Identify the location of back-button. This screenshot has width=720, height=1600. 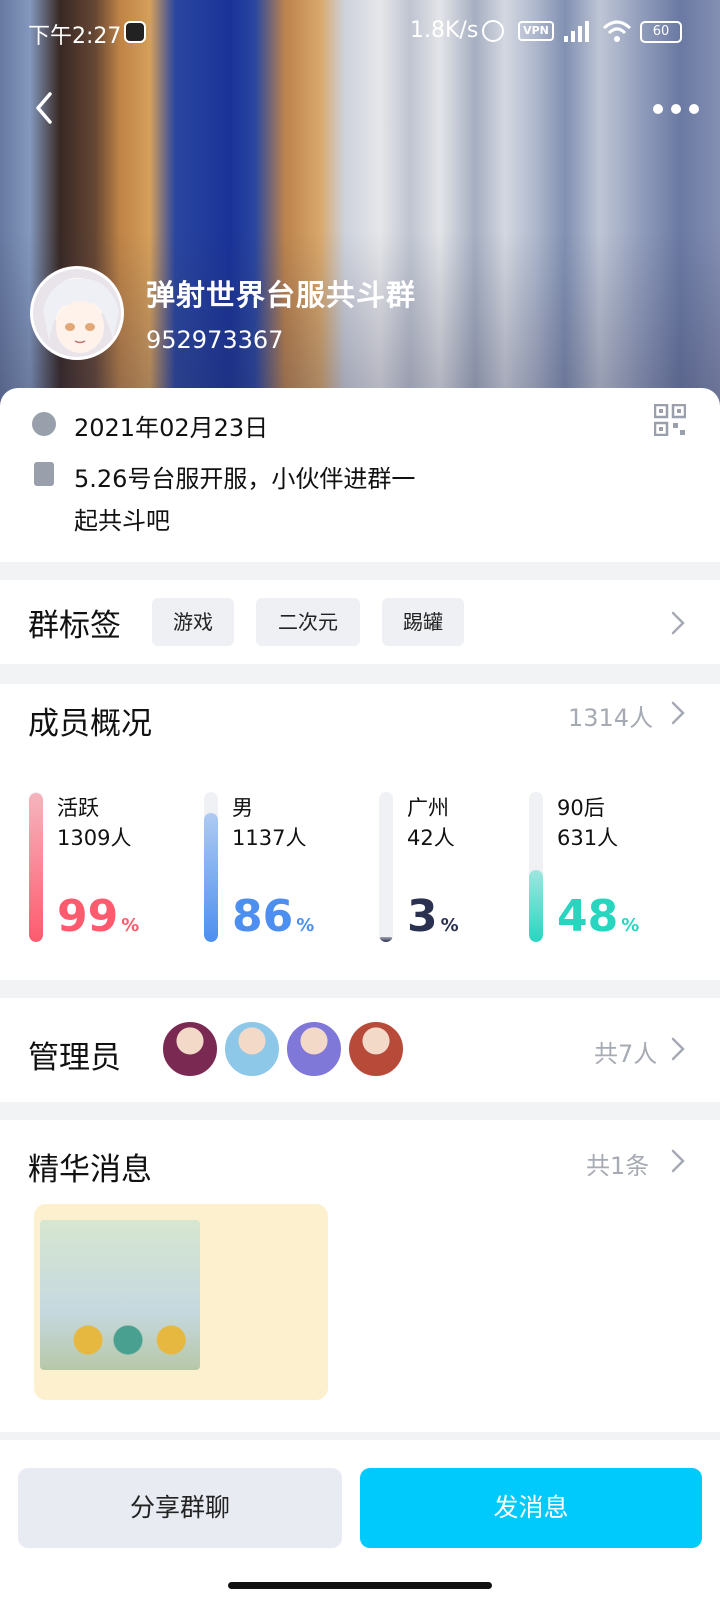
(48, 108).